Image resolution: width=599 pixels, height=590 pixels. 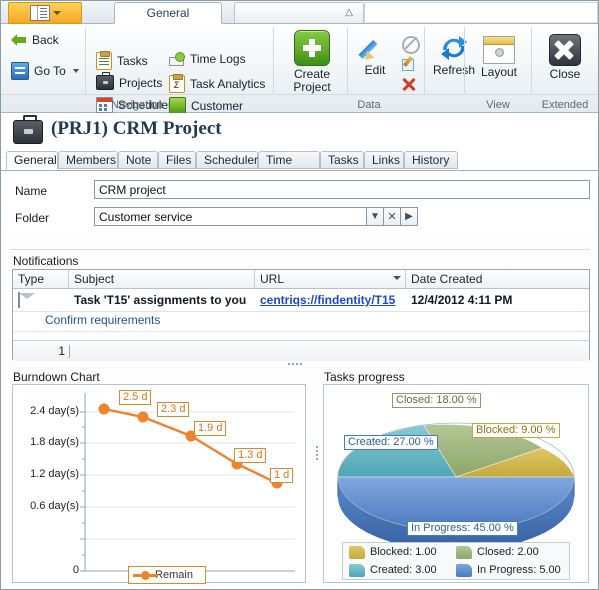 I want to click on tab-files: Files, so click(x=177, y=160).